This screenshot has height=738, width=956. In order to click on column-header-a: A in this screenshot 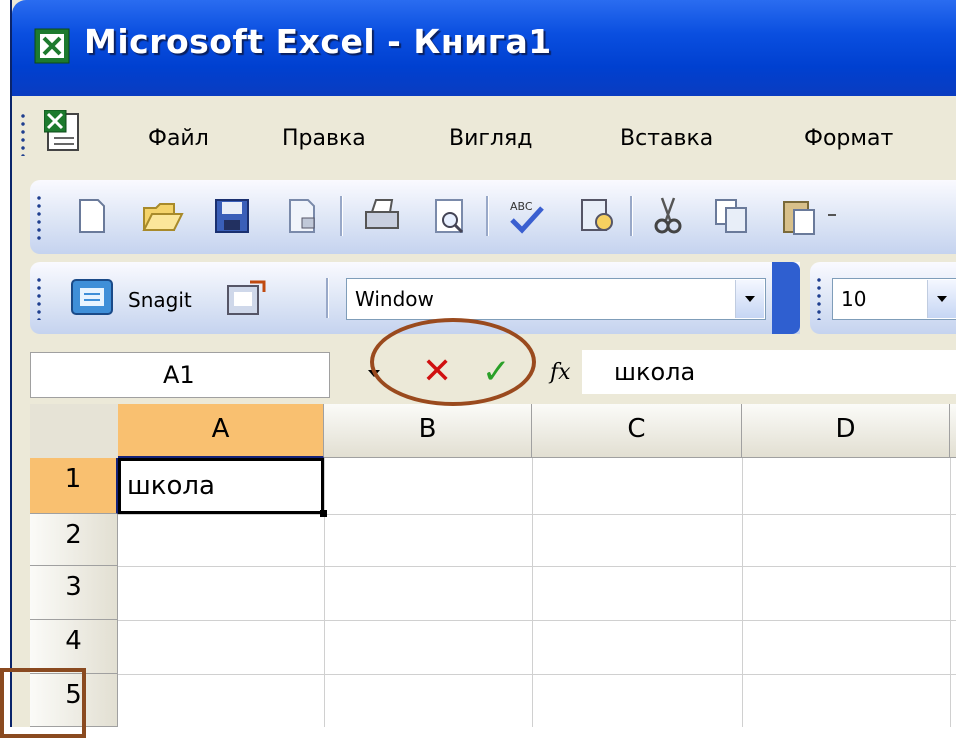, I will do `click(221, 431)`.